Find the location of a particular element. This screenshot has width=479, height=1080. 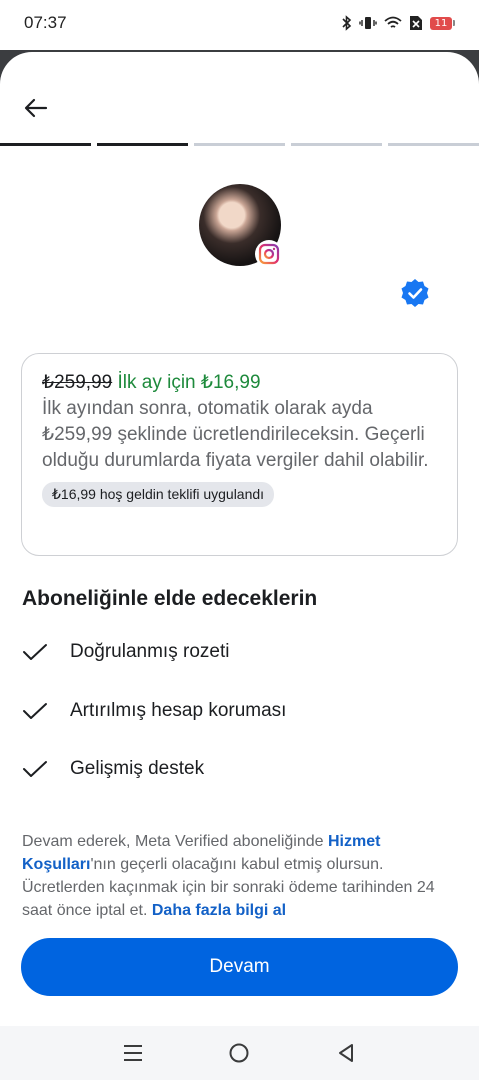

benefit-label: Artırılmış hesap koruması is located at coordinates (178, 710).